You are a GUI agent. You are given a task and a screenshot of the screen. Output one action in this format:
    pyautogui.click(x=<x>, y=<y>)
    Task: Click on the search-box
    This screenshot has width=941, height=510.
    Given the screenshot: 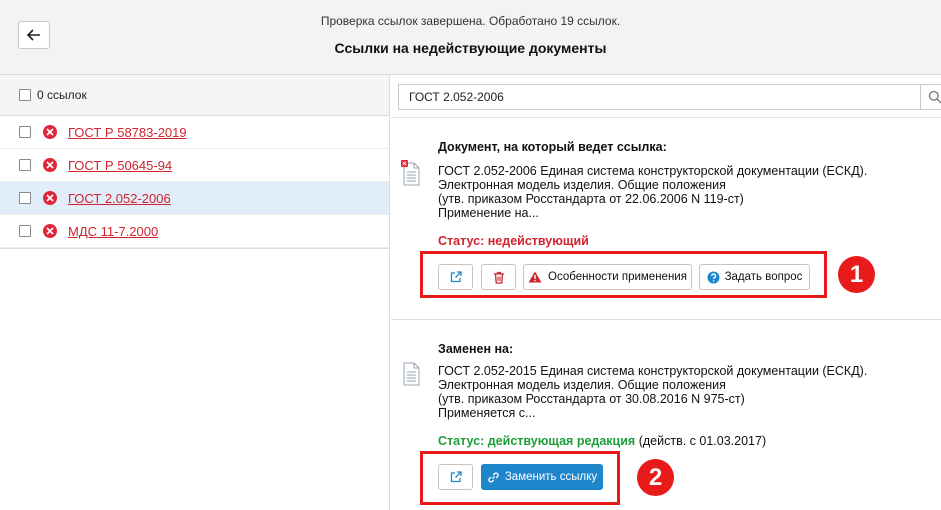 What is the action you would take?
    pyautogui.click(x=669, y=97)
    